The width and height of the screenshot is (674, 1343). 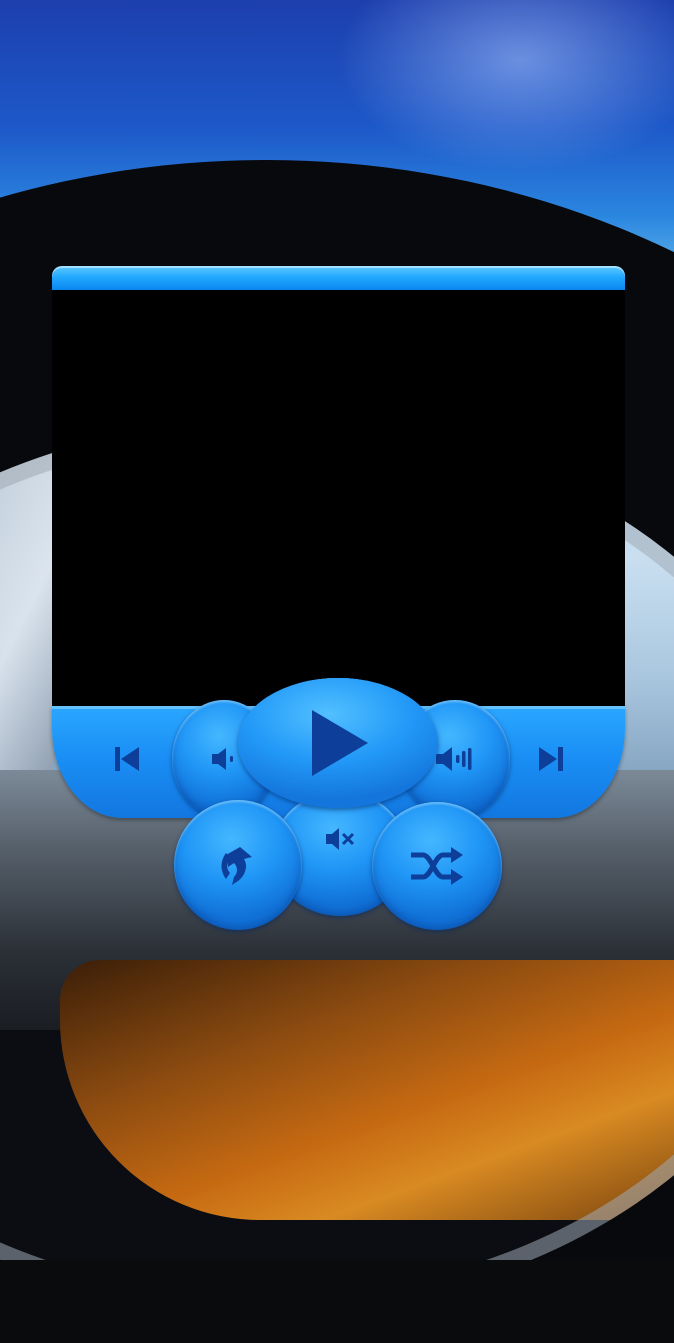 I want to click on shuffle-icon, so click(x=437, y=866).